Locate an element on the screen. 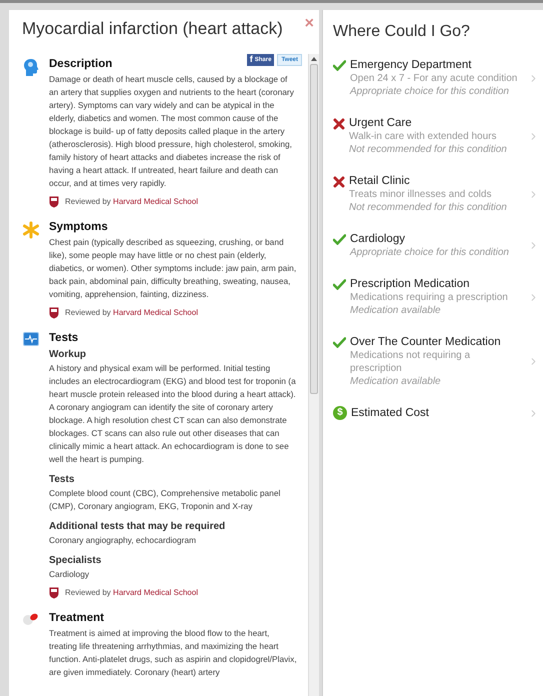 This screenshot has width=543, height=696. section-text: Complete blood count (CBC), Comprehensive metabolic panel (CMP), Coronary angiogram, EKG, Troponin and X-ray is located at coordinates (165, 500).